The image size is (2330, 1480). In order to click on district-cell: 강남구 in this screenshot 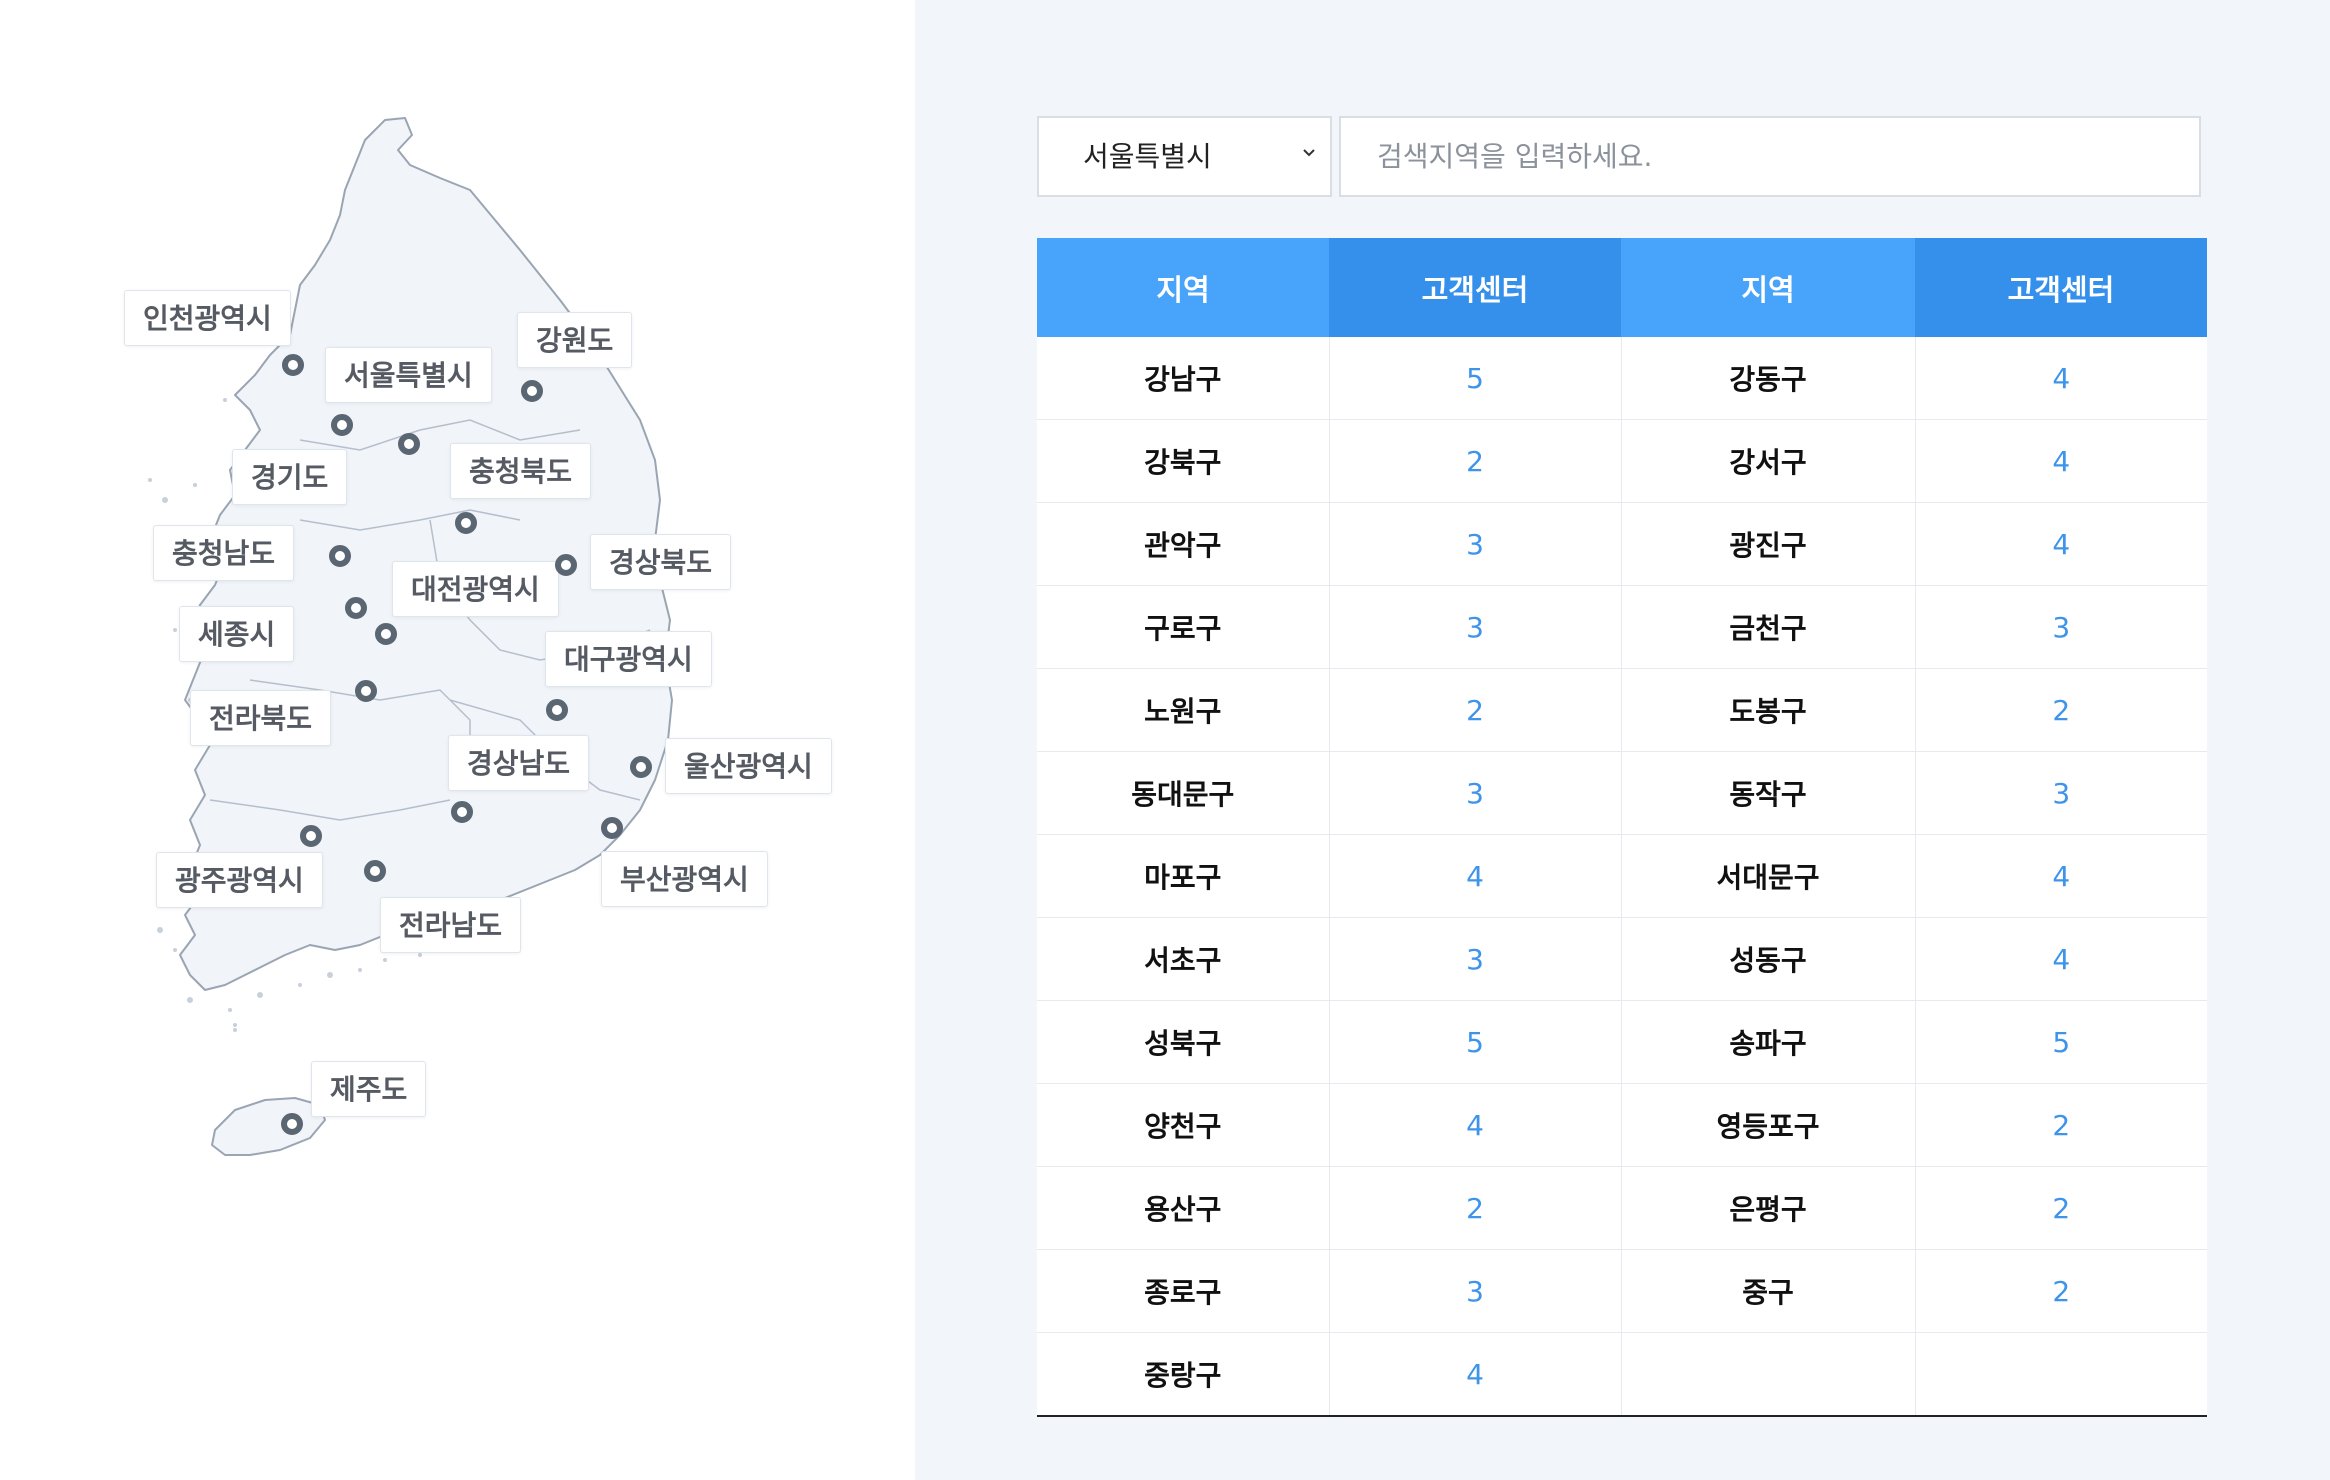, I will do `click(1183, 378)`.